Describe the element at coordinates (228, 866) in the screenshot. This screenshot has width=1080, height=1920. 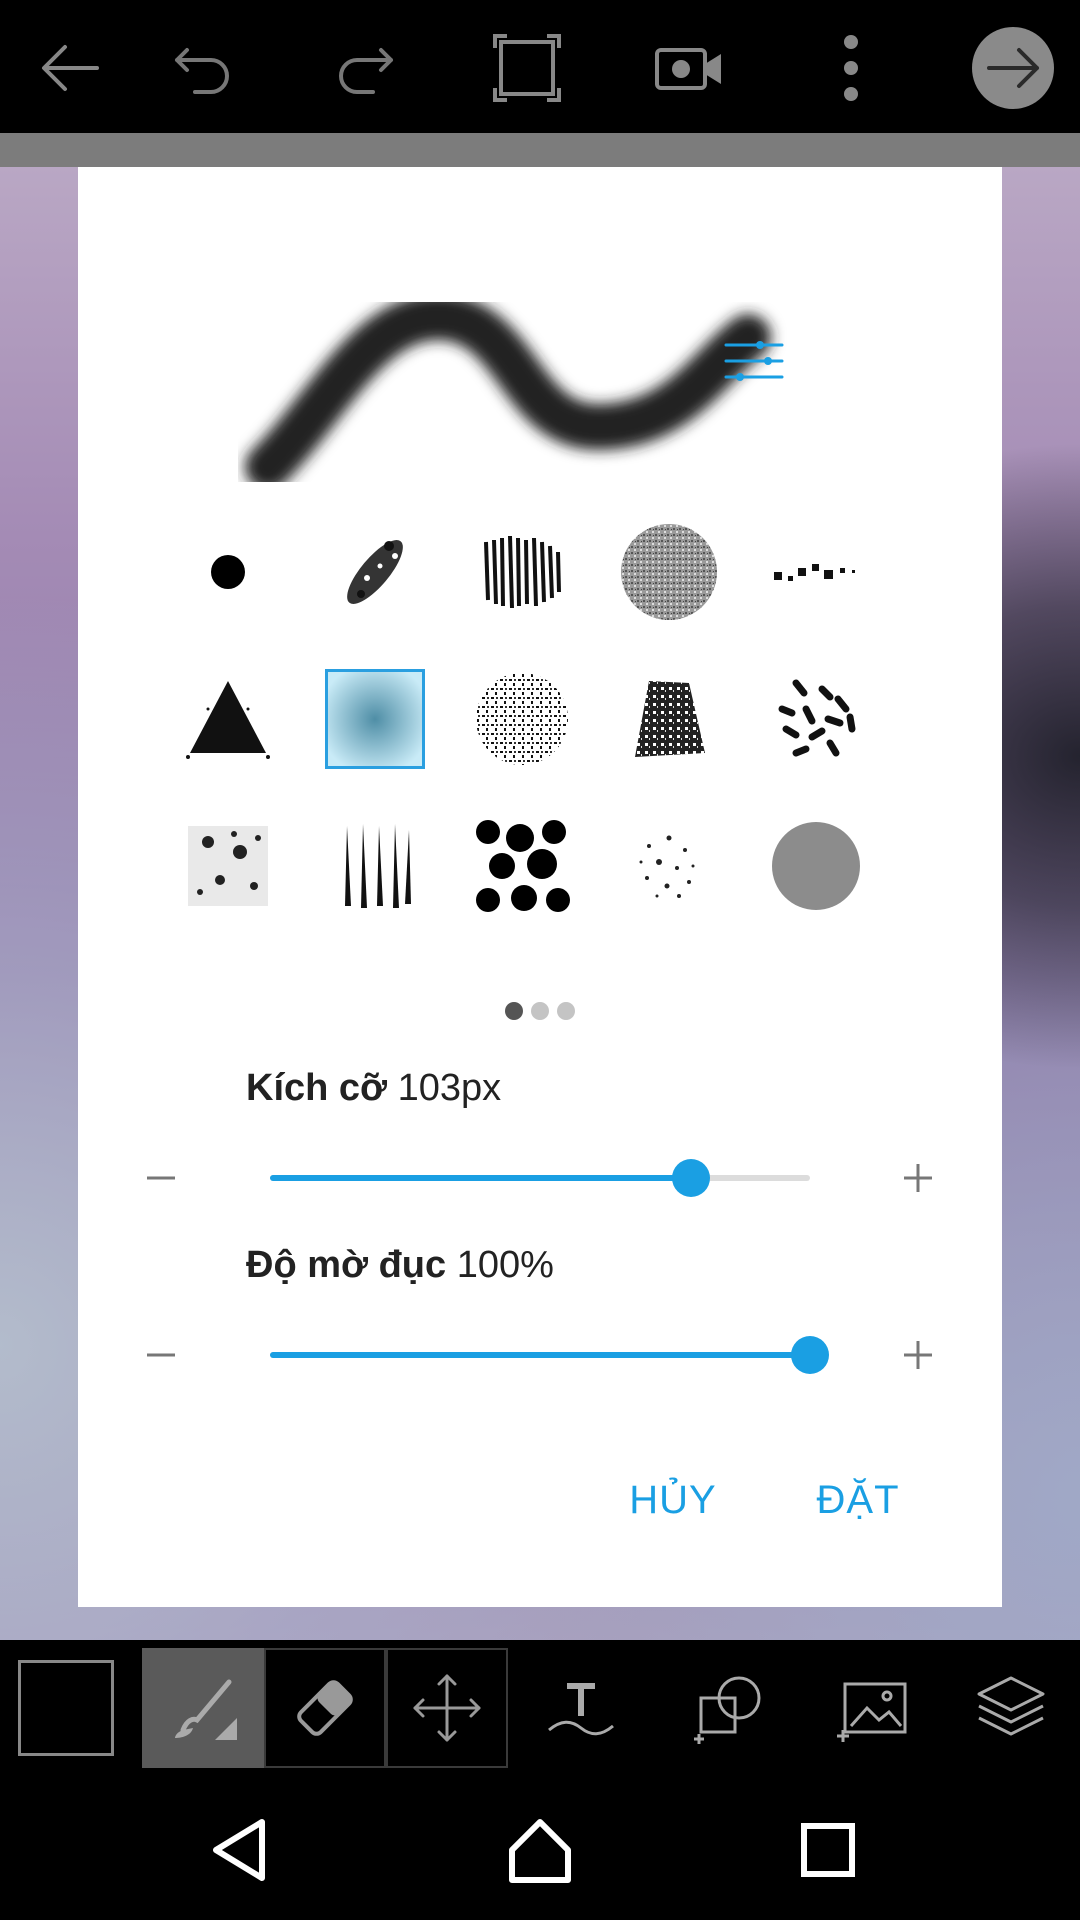
I see `brush-grunge-square` at that location.